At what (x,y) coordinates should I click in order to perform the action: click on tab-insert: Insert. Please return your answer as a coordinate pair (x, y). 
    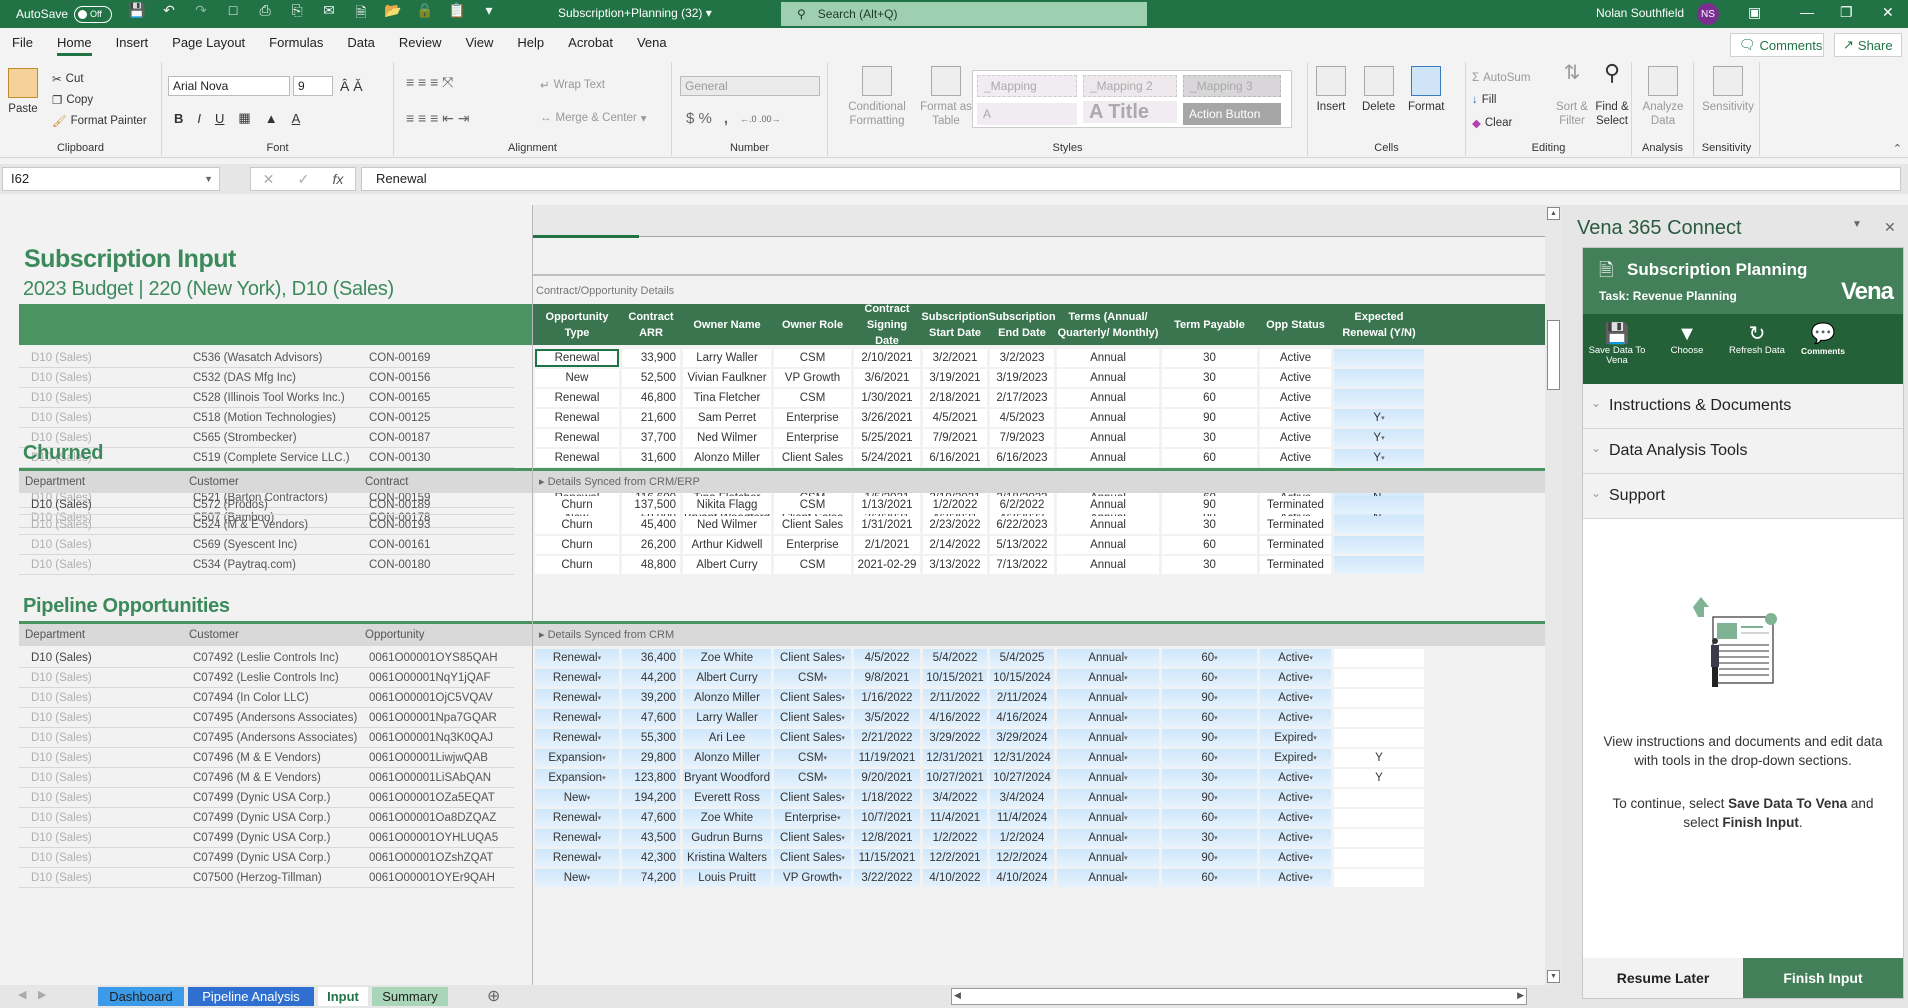
    Looking at the image, I should click on (132, 43).